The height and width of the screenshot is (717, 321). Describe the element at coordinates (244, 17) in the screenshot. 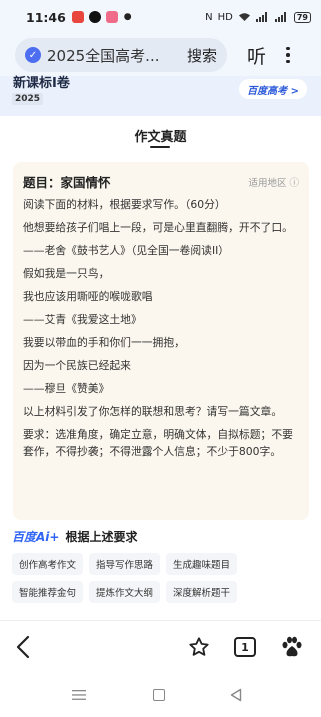

I see `wifi-icon` at that location.